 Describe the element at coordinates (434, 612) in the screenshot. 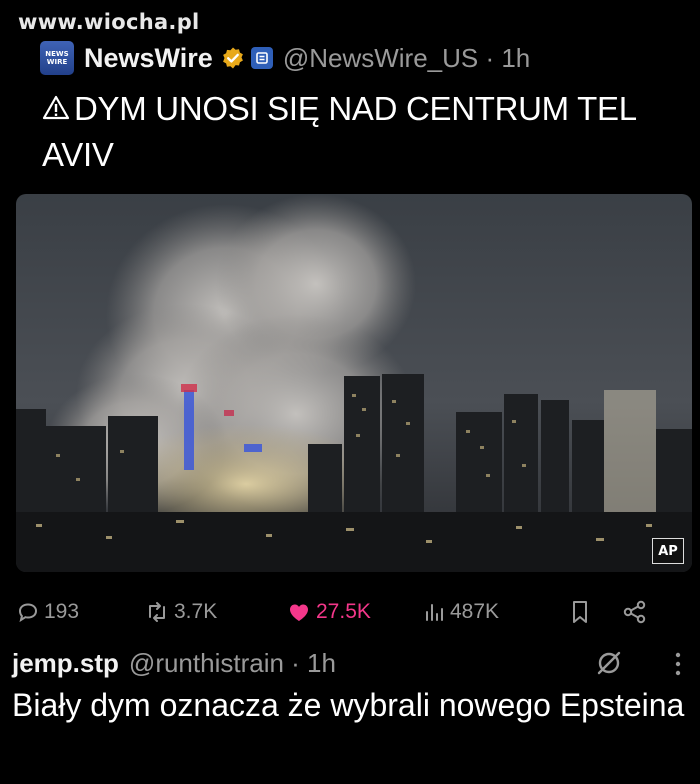

I see `views-bar-chart-icon` at that location.